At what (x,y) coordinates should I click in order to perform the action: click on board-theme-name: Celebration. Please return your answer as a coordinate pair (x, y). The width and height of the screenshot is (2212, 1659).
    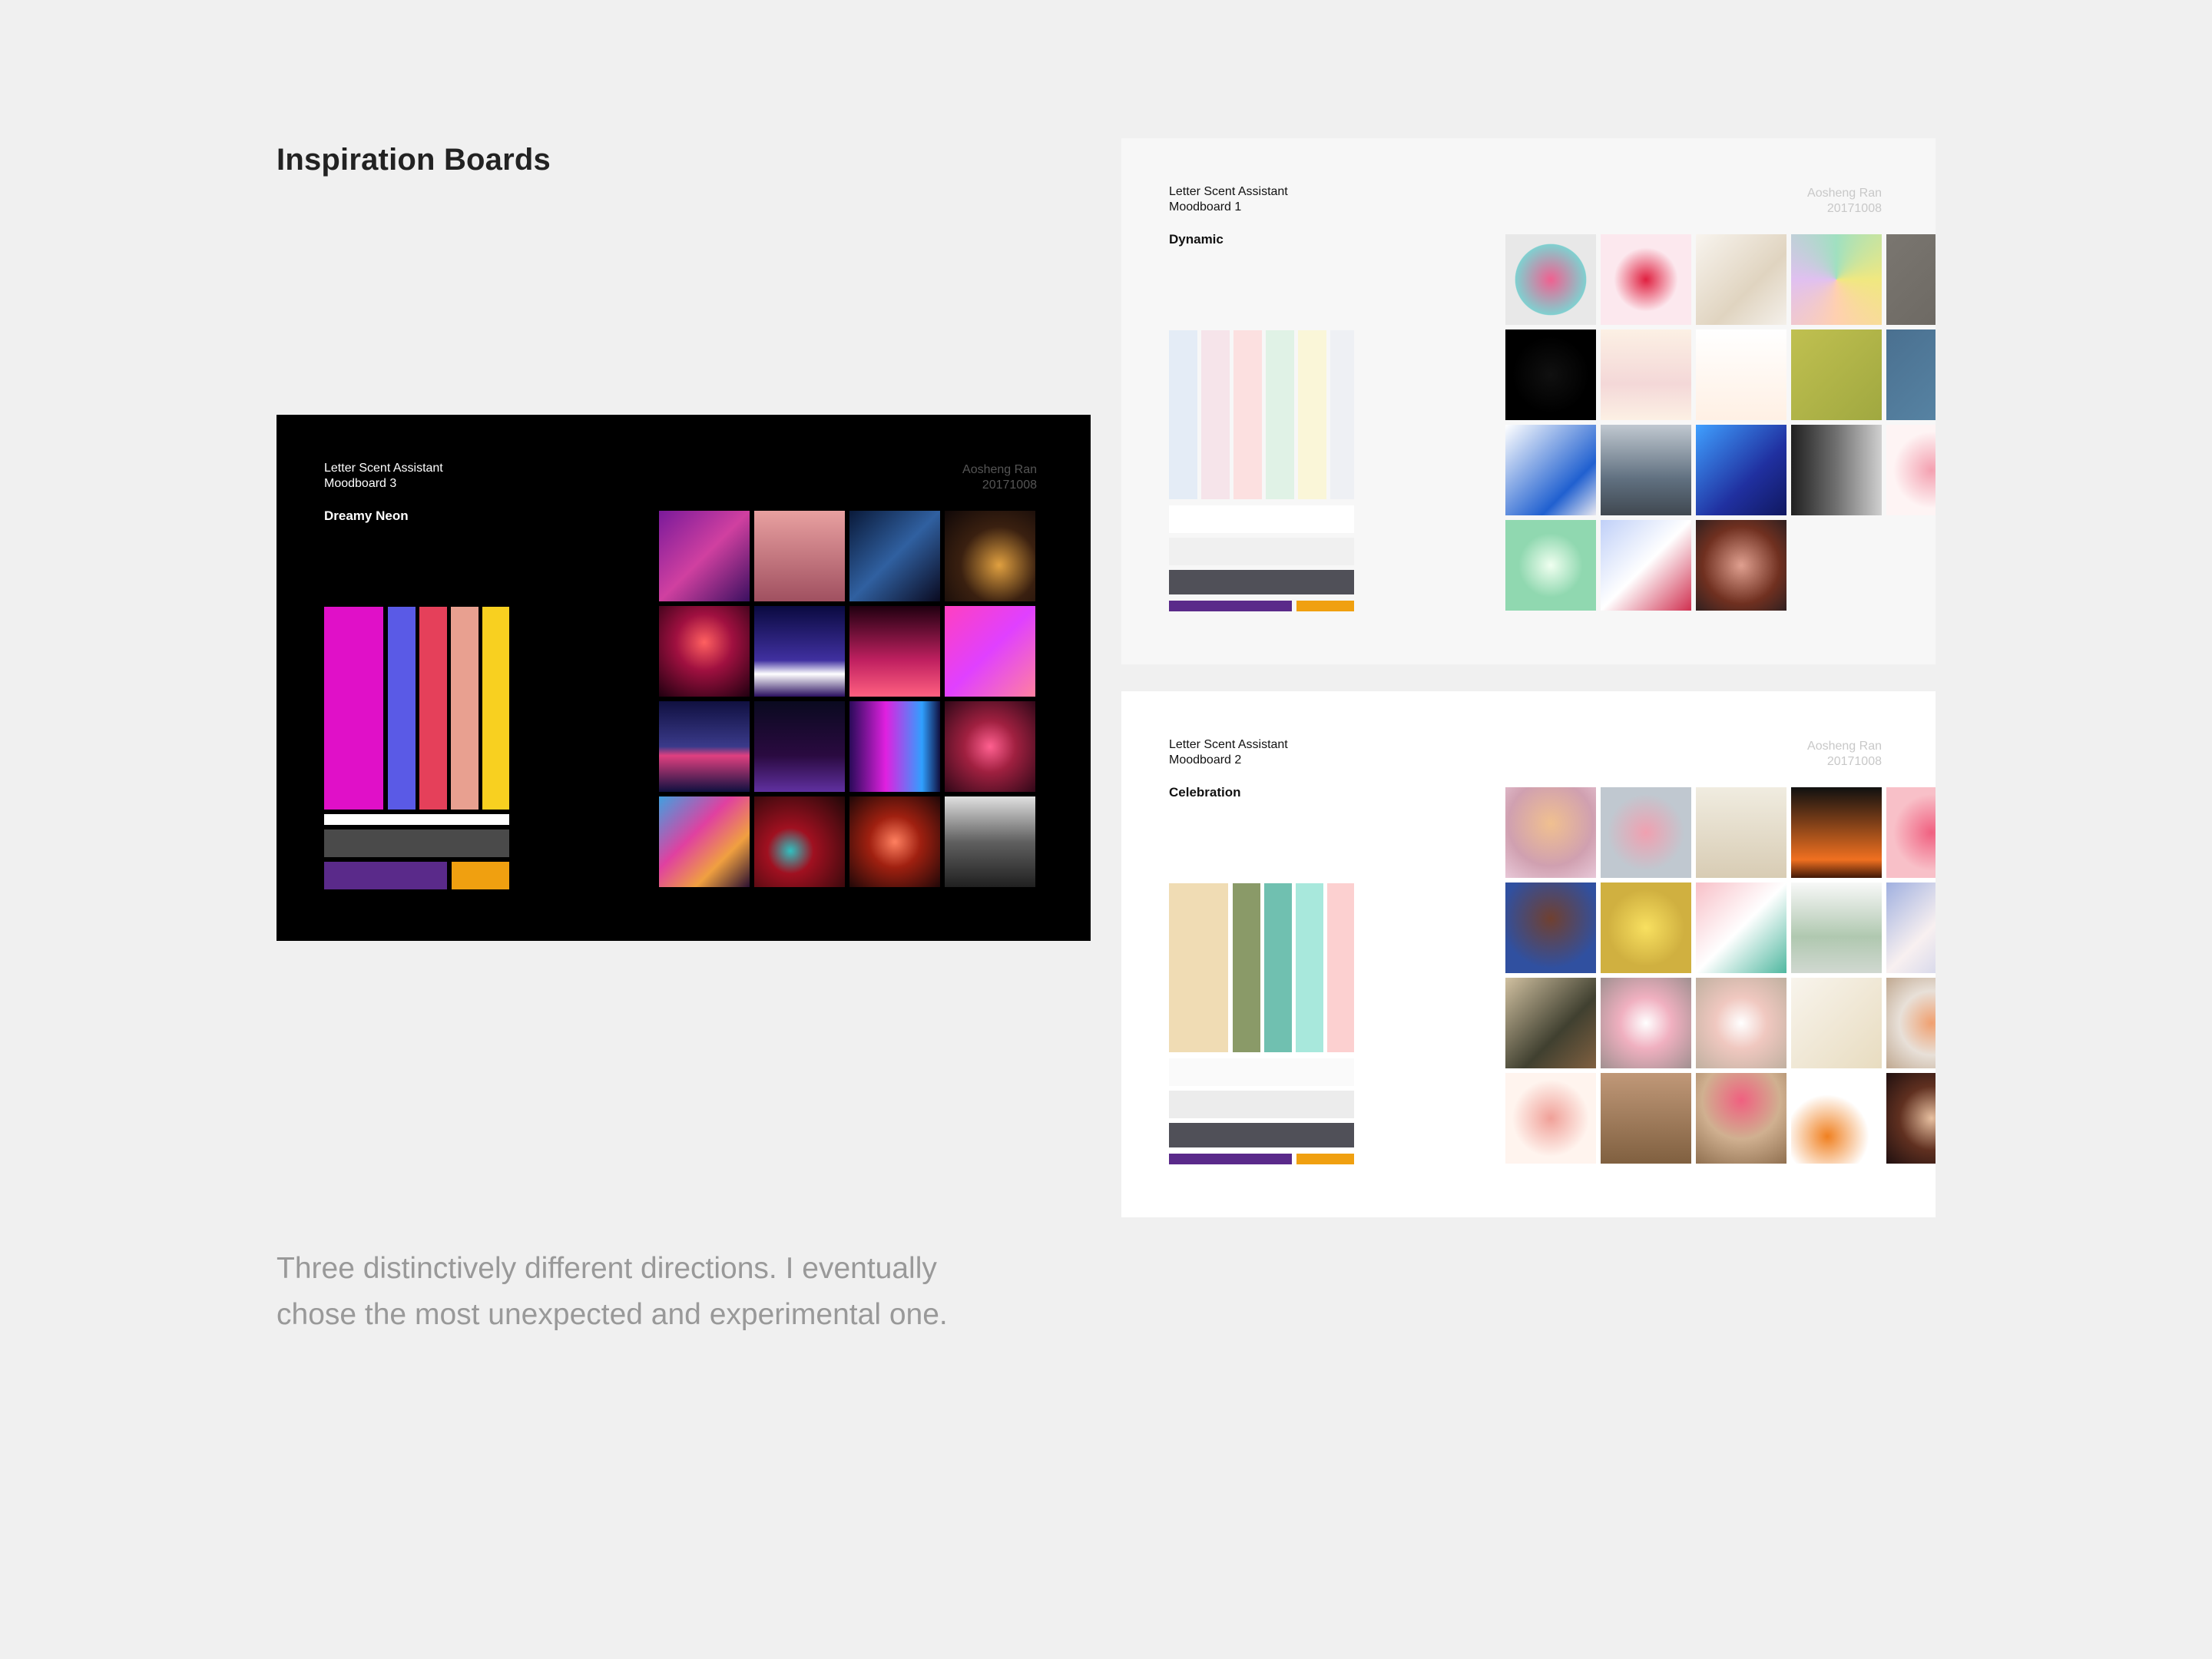
    Looking at the image, I should click on (1205, 793).